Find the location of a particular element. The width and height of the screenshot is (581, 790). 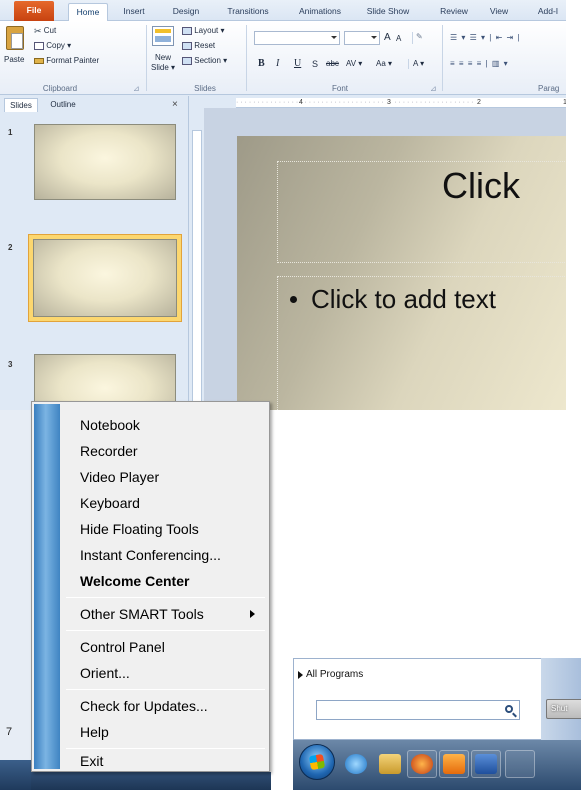

bold-button: B is located at coordinates (261, 64).